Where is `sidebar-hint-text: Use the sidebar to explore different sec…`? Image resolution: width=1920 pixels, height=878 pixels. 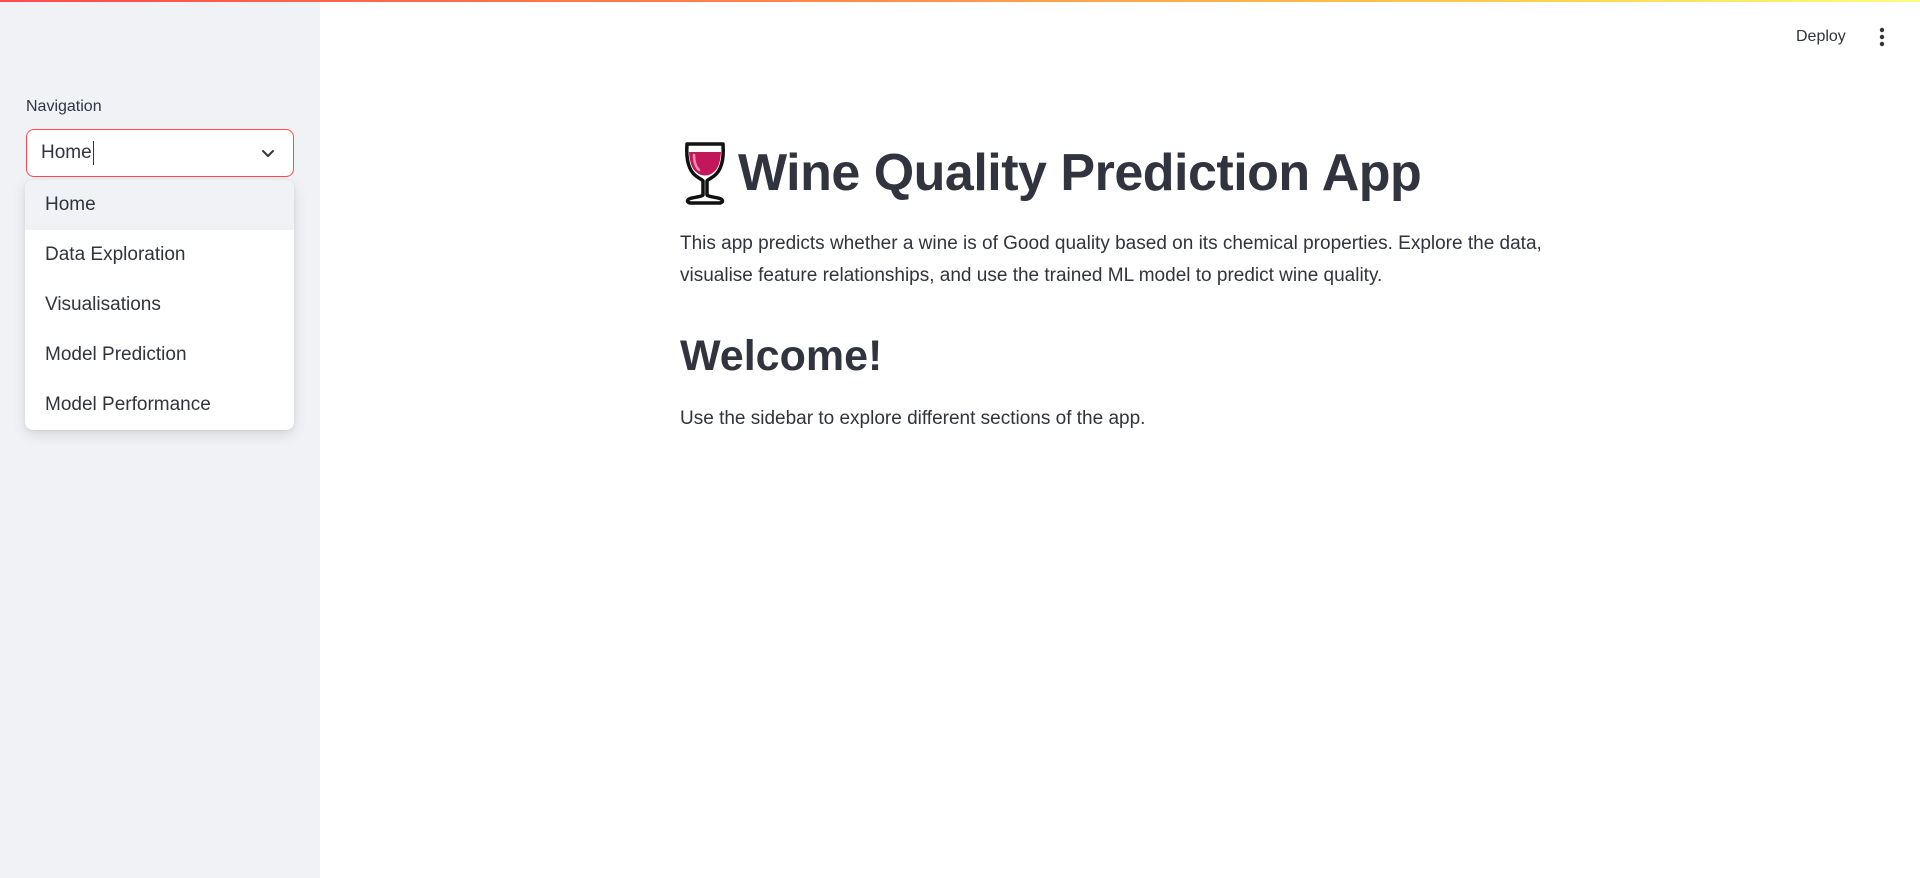
sidebar-hint-text: Use the sidebar to explore different sec… is located at coordinates (913, 418).